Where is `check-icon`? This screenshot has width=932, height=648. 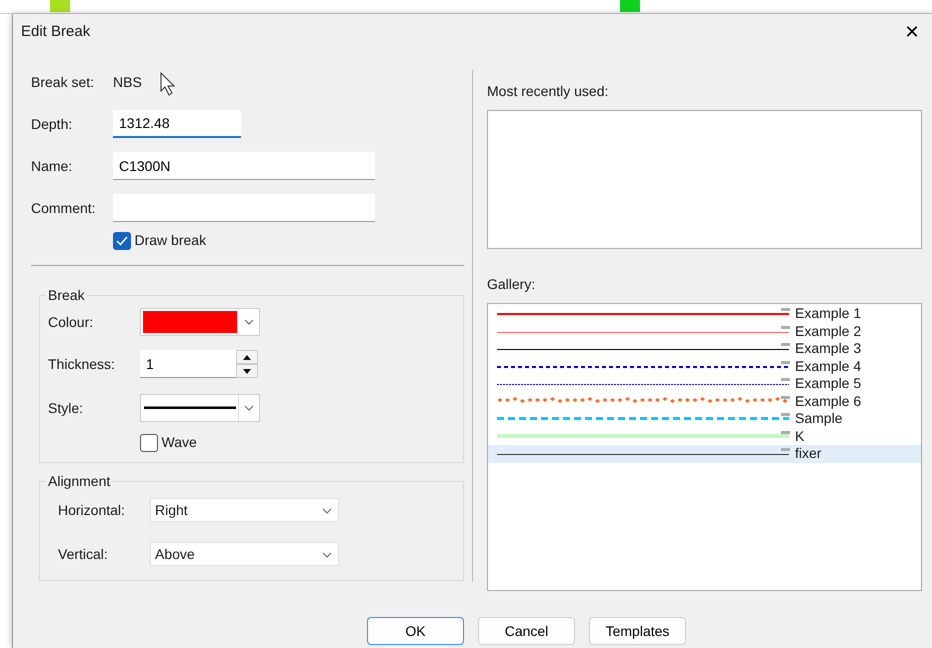
check-icon is located at coordinates (122, 241).